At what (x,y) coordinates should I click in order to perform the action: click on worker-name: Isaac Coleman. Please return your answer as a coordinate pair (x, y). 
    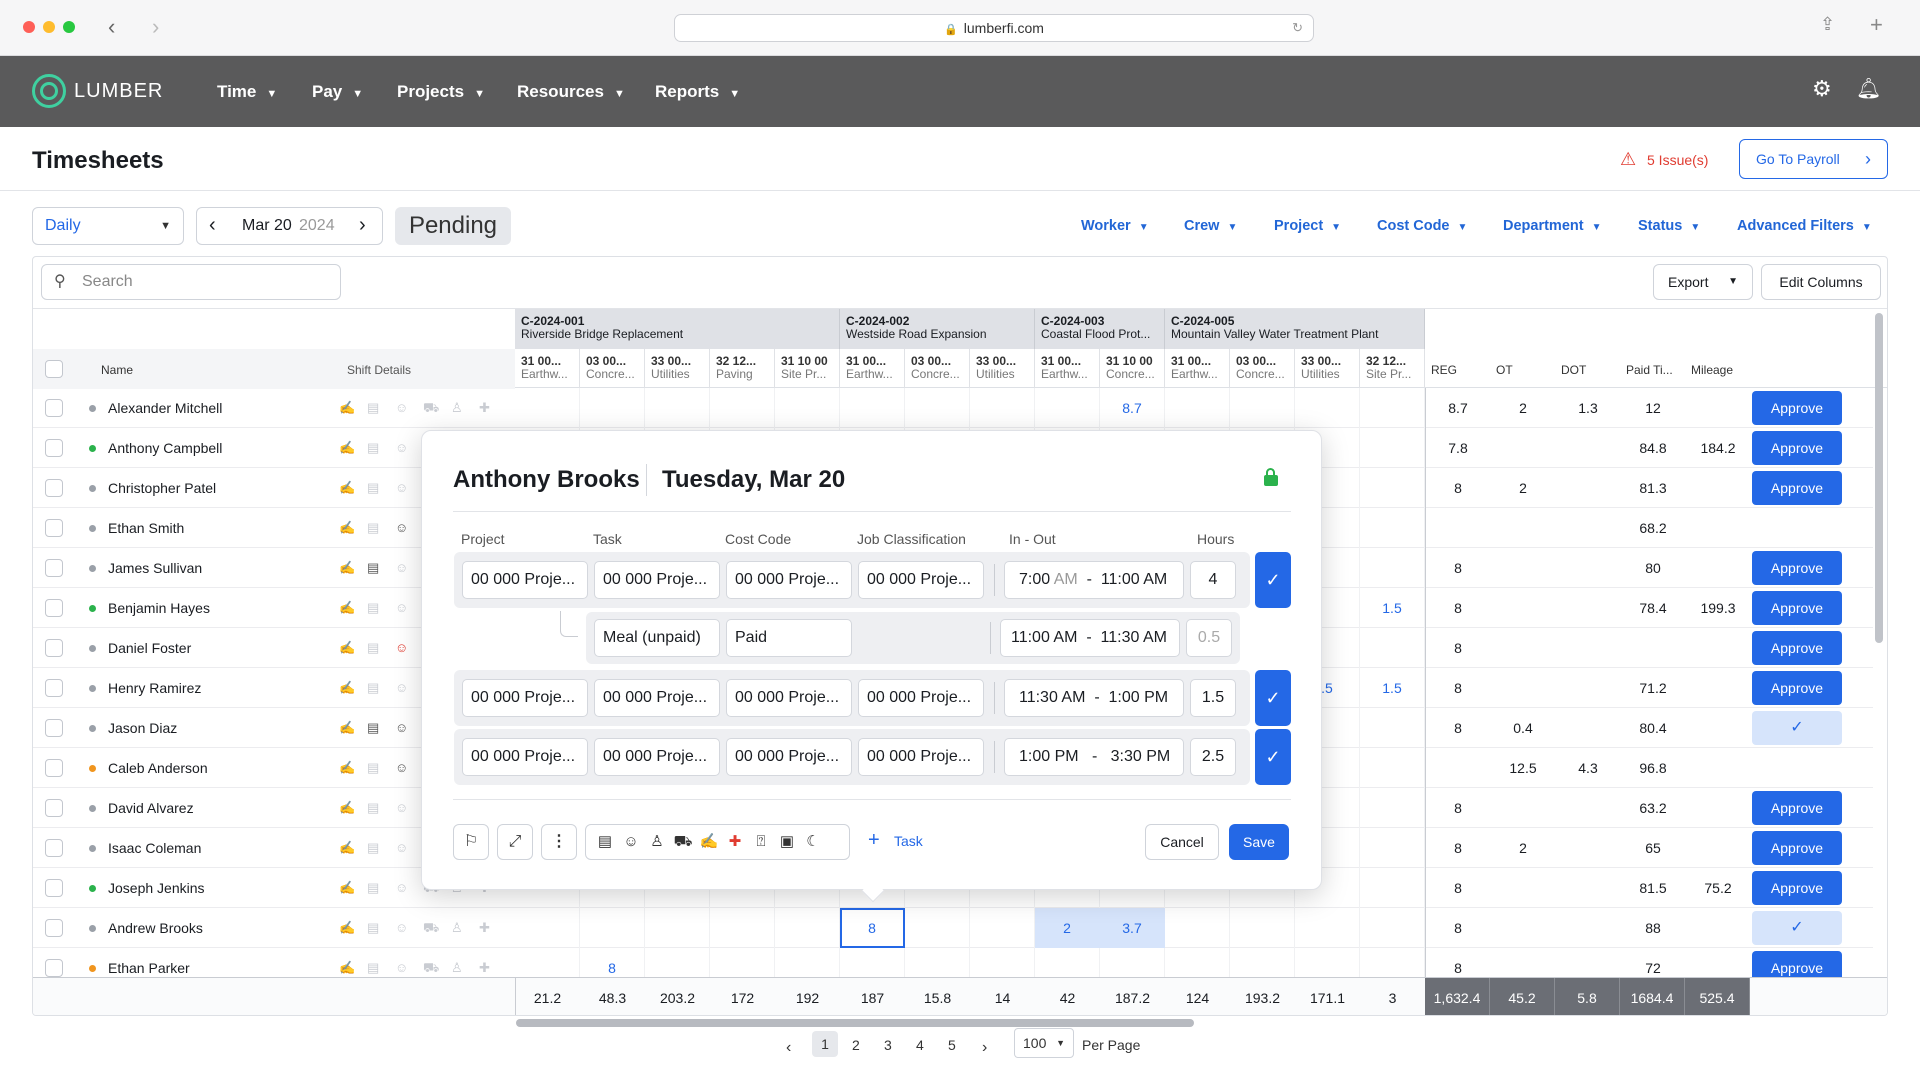
    Looking at the image, I should click on (154, 848).